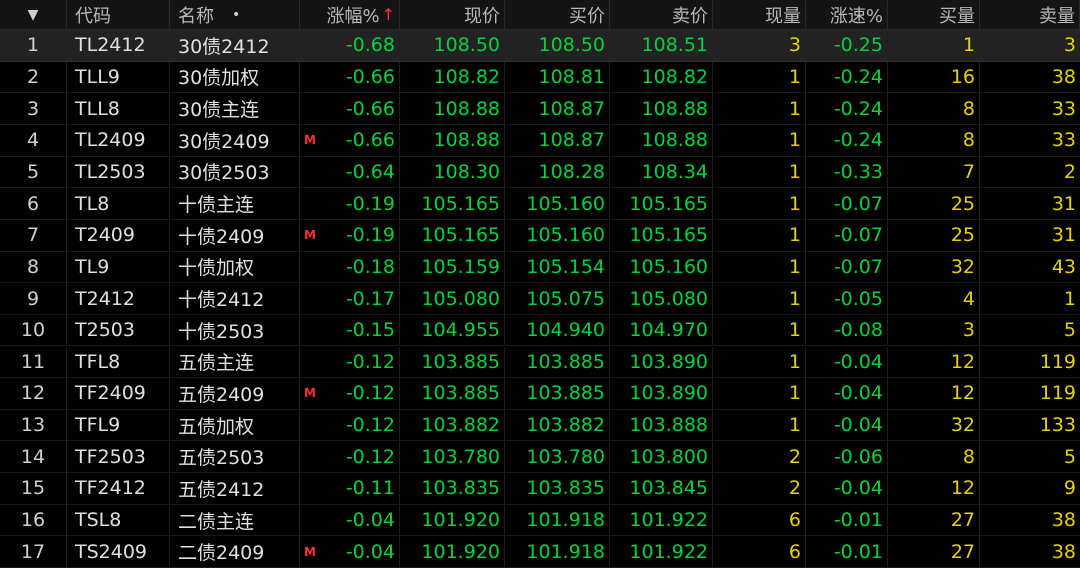 The height and width of the screenshot is (568, 1080). Describe the element at coordinates (759, 552) in the screenshot. I see `volume-value: 6` at that location.